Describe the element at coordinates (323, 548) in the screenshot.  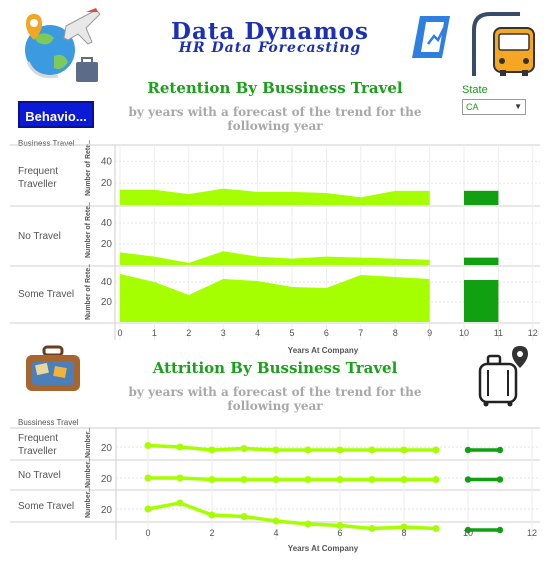
I see `attrition-x-axis-title: Years At Company` at that location.